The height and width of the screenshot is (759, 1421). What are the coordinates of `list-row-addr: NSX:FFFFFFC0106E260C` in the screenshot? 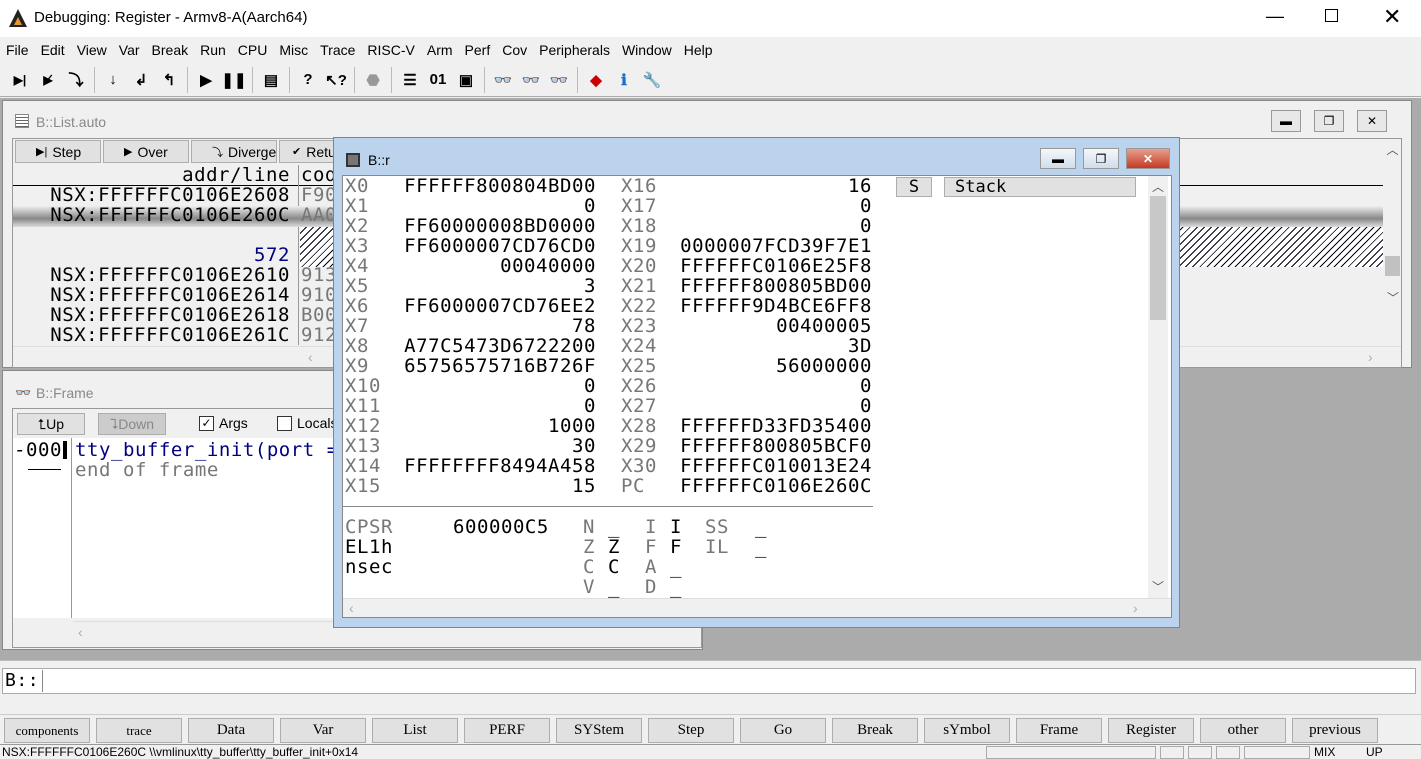 It's located at (151, 215).